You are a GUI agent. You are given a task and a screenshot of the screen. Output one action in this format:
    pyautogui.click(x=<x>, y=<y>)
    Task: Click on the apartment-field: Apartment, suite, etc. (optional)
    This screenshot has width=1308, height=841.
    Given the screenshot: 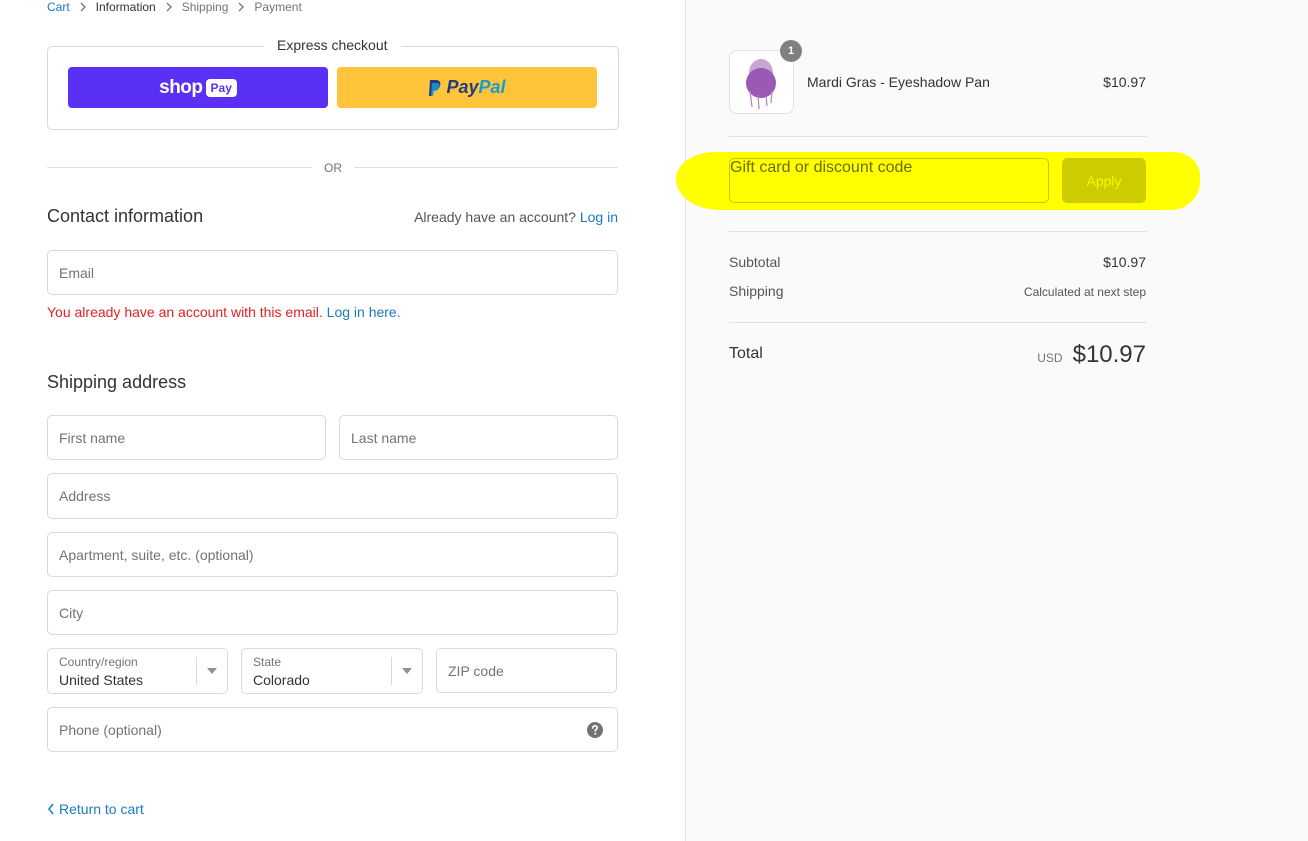 What is the action you would take?
    pyautogui.click(x=332, y=554)
    